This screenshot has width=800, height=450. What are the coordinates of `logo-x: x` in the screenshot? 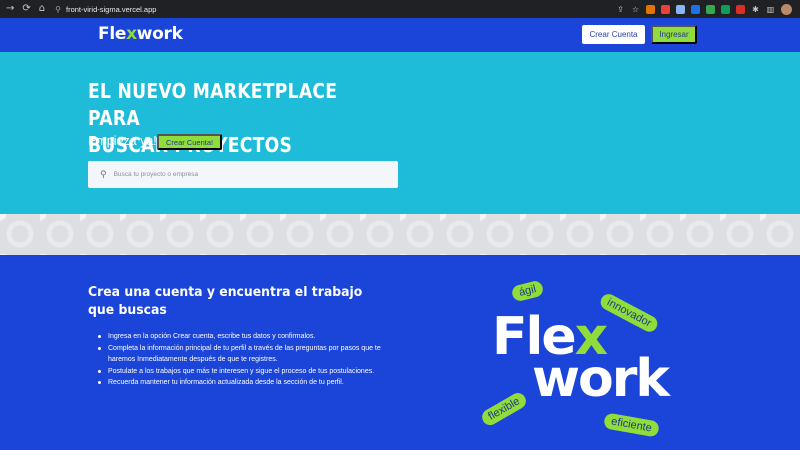 It's located at (131, 34).